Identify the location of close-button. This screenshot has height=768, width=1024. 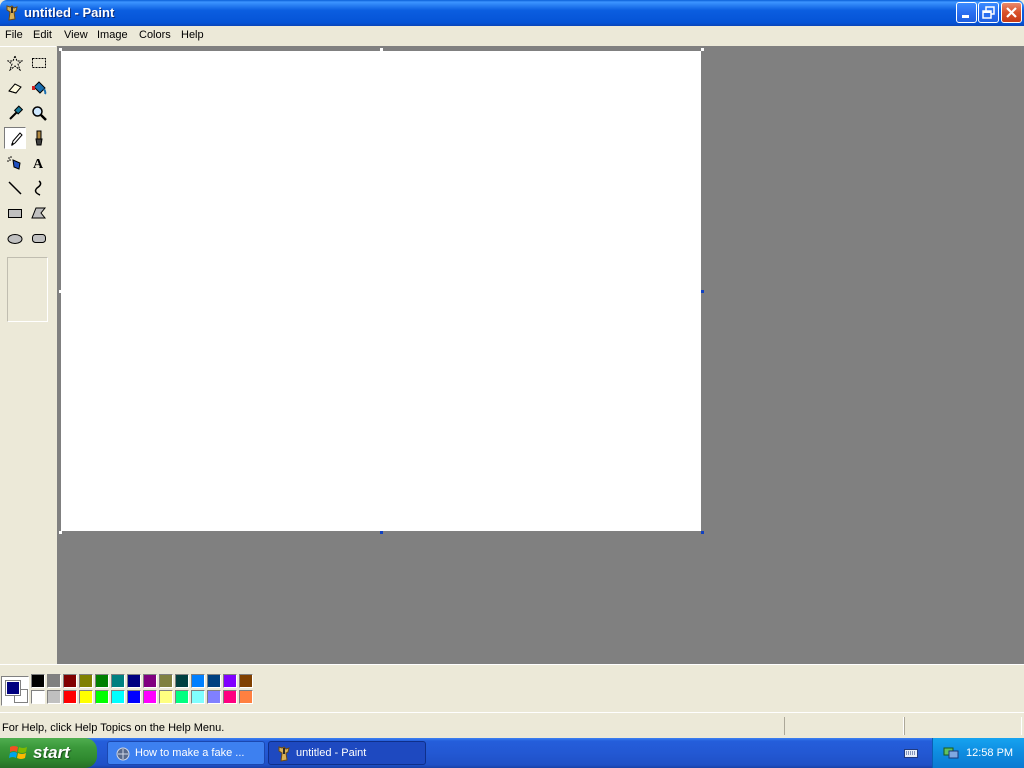
(1011, 12).